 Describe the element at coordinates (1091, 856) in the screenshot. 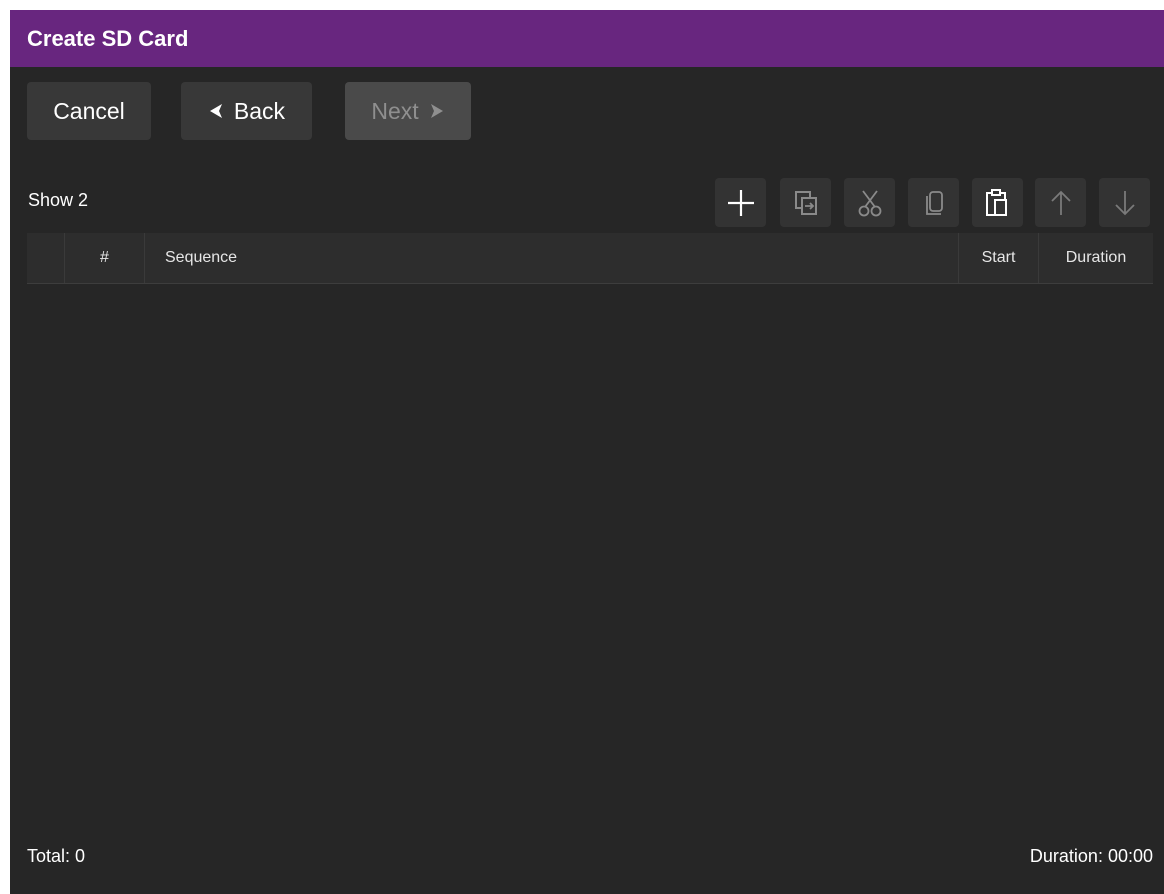

I see `total-duration: Duration: 00:00` at that location.